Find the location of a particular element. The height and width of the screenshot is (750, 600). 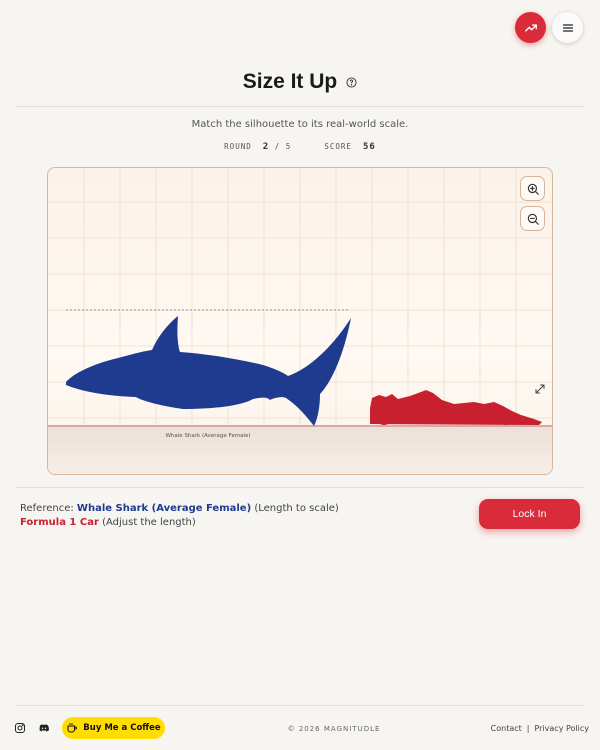

privacy-policy-link: Privacy Policy is located at coordinates (561, 728).